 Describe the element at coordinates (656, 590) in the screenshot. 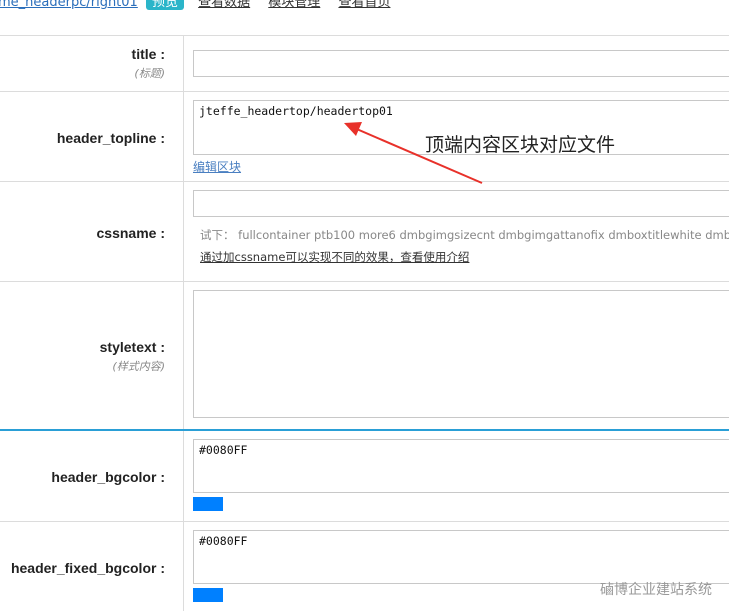

I see `watermark: 磠博企业建站系统` at that location.